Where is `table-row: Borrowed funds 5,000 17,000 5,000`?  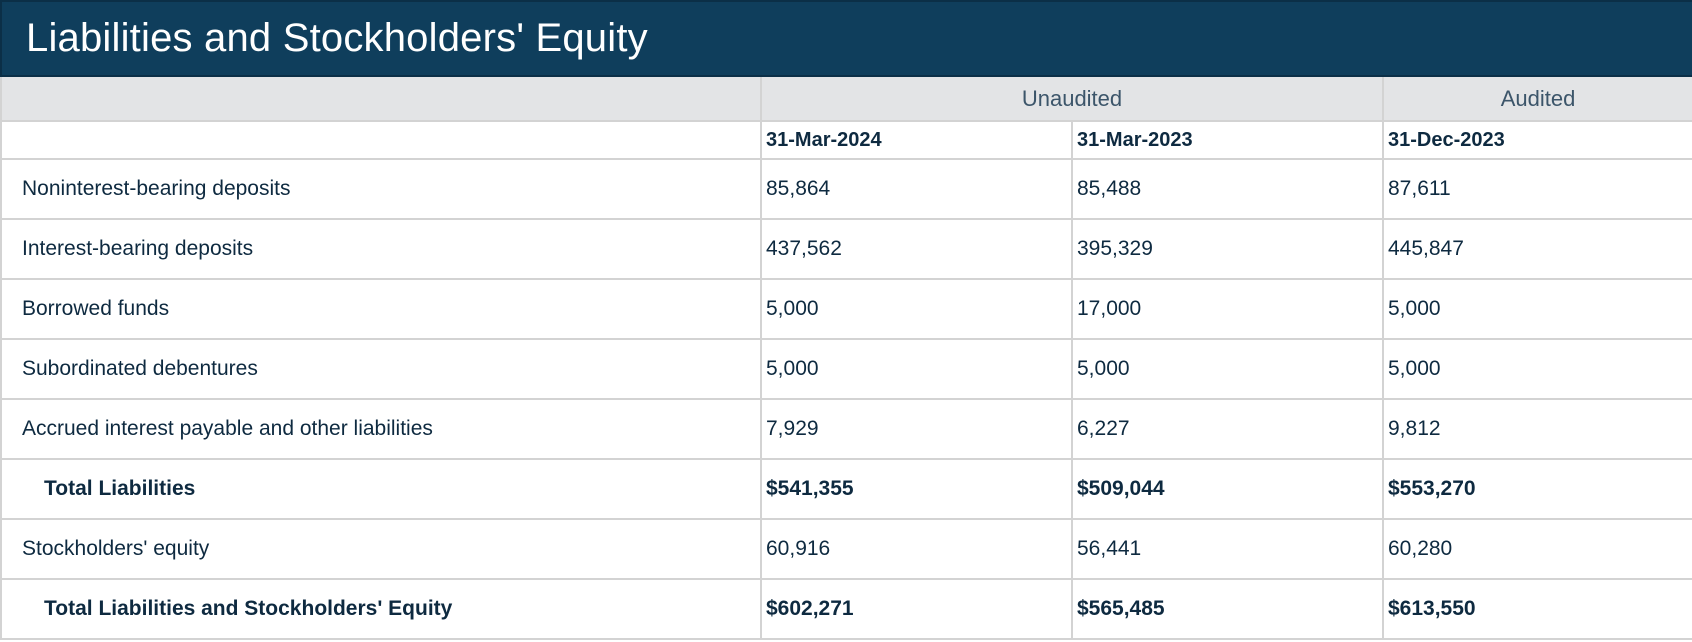
table-row: Borrowed funds 5,000 17,000 5,000 is located at coordinates (846, 309).